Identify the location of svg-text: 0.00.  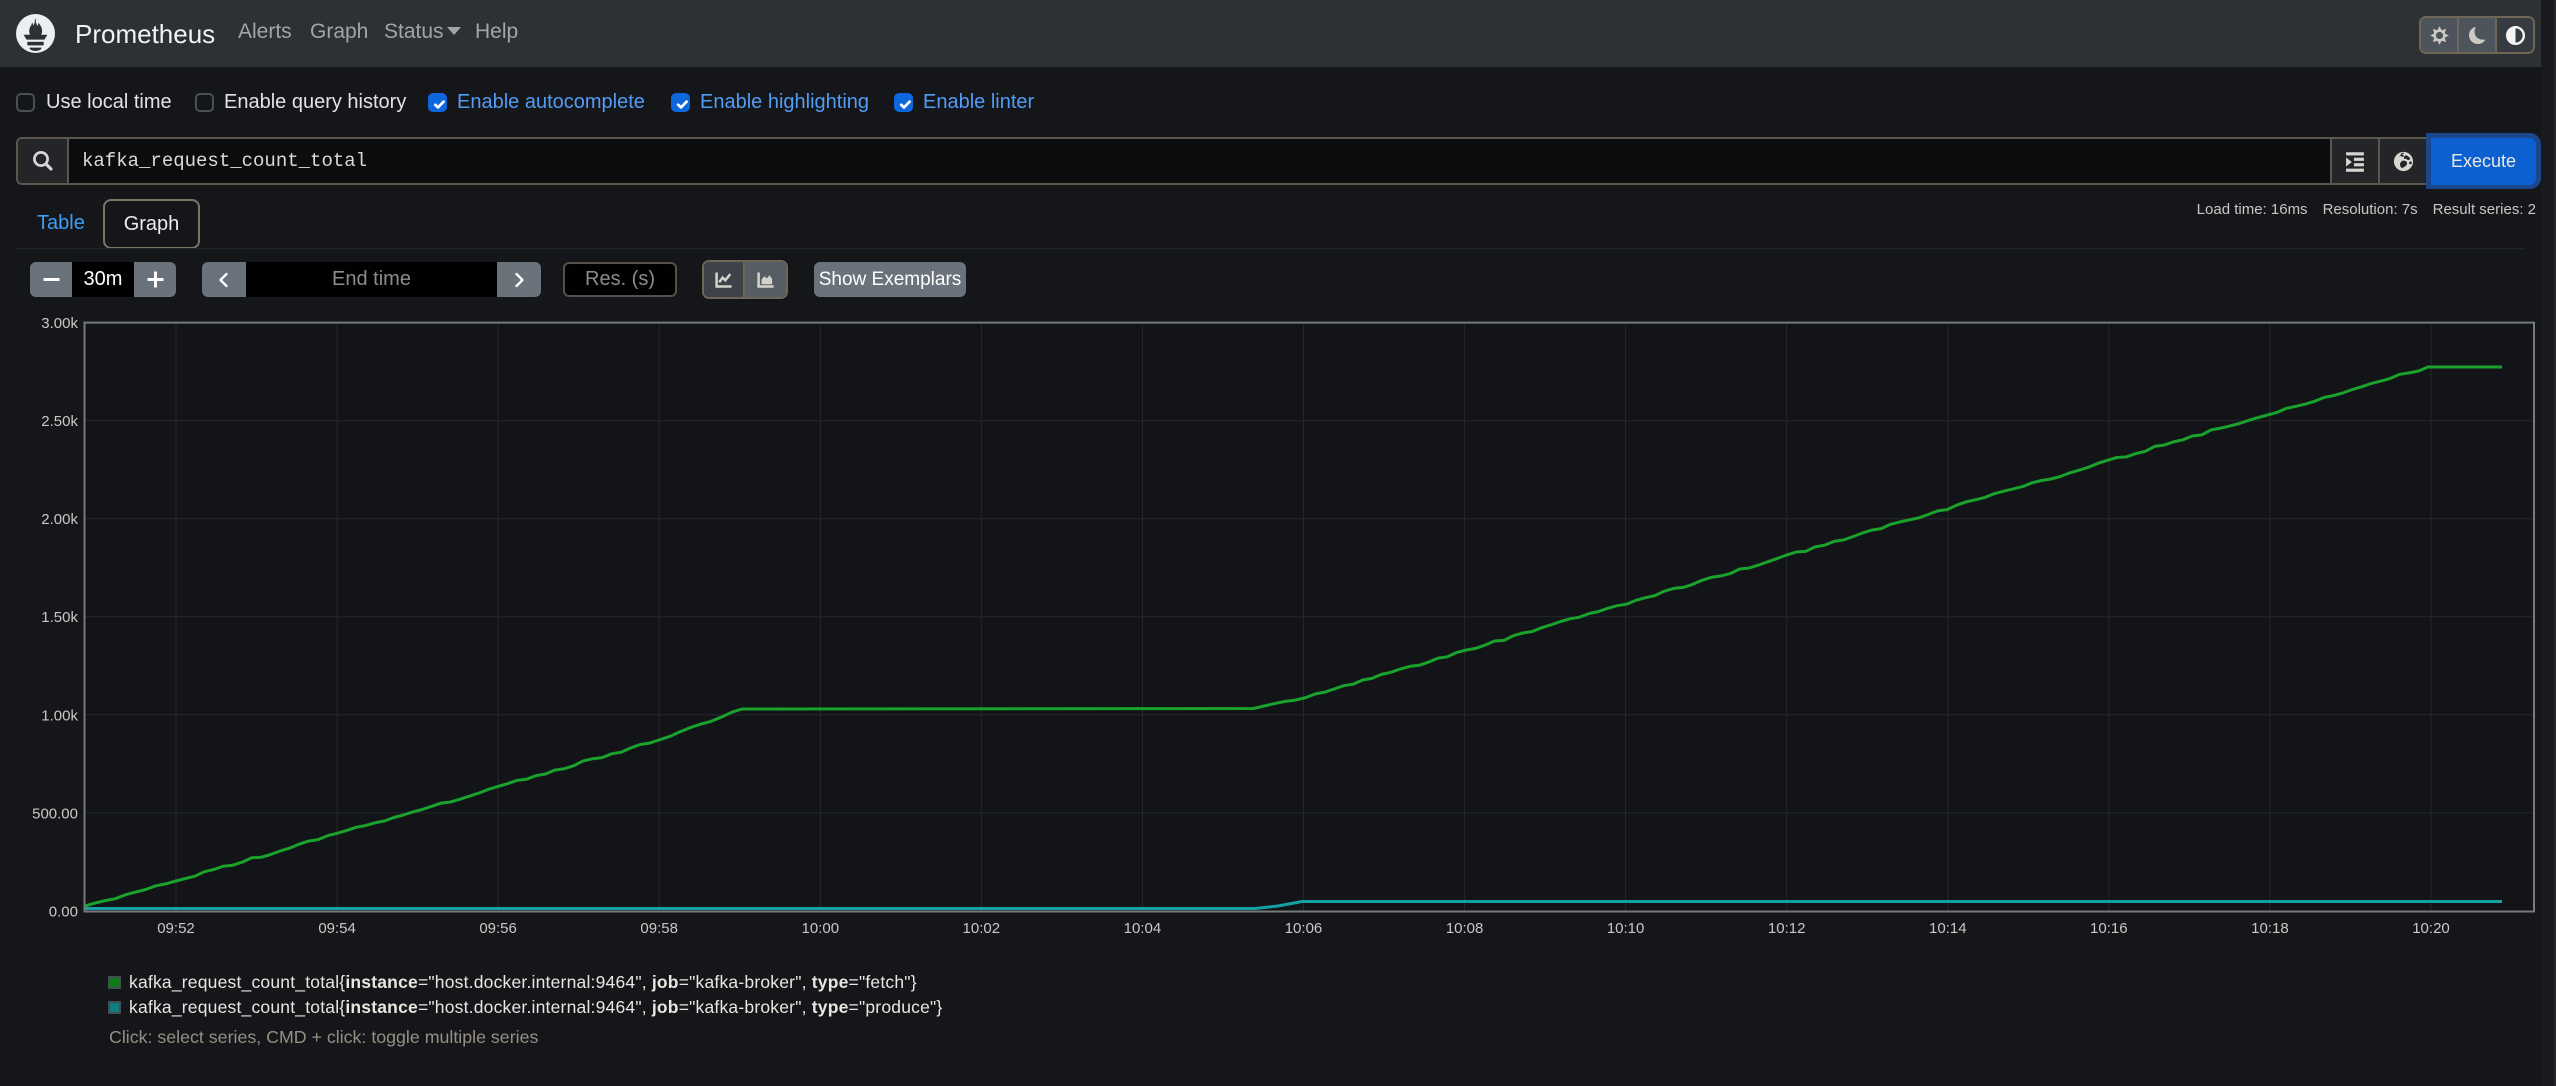
(63, 911).